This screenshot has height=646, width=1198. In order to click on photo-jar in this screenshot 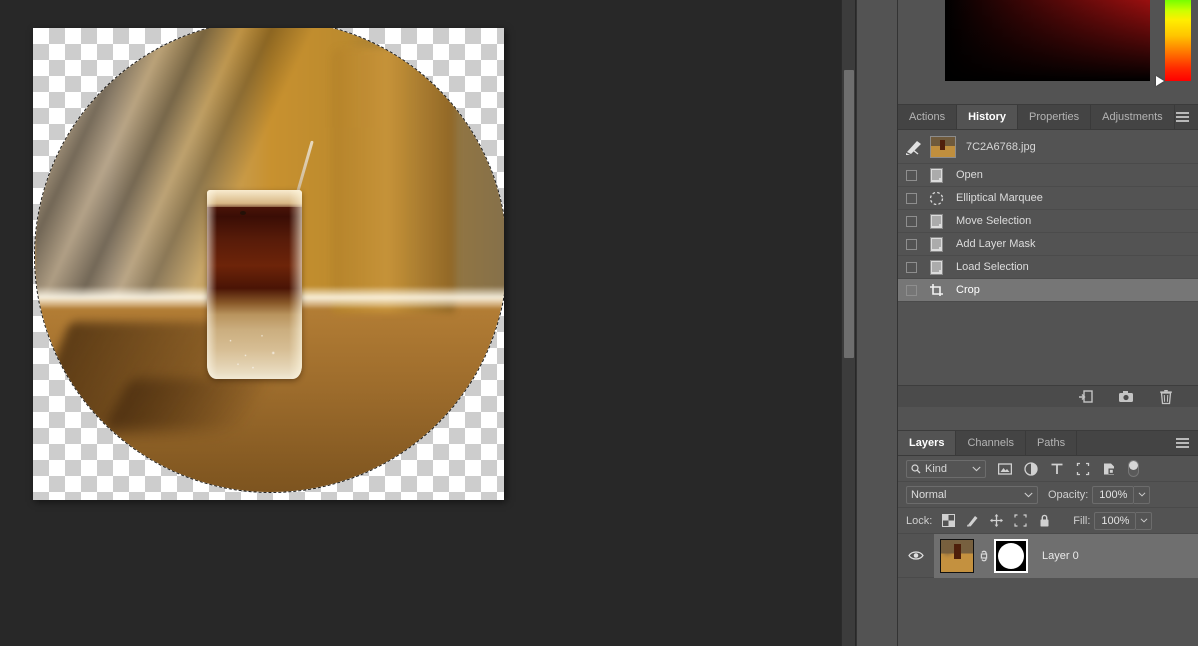, I will do `click(394, 180)`.